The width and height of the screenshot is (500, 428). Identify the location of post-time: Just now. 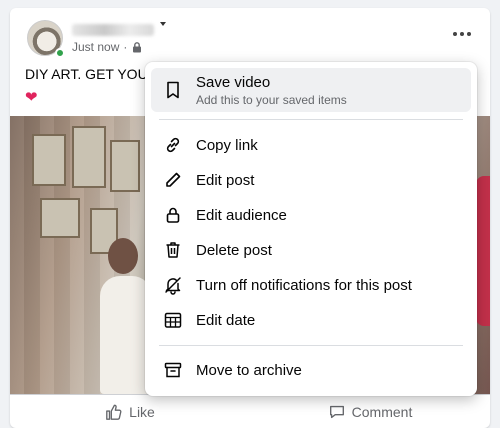
(95, 47).